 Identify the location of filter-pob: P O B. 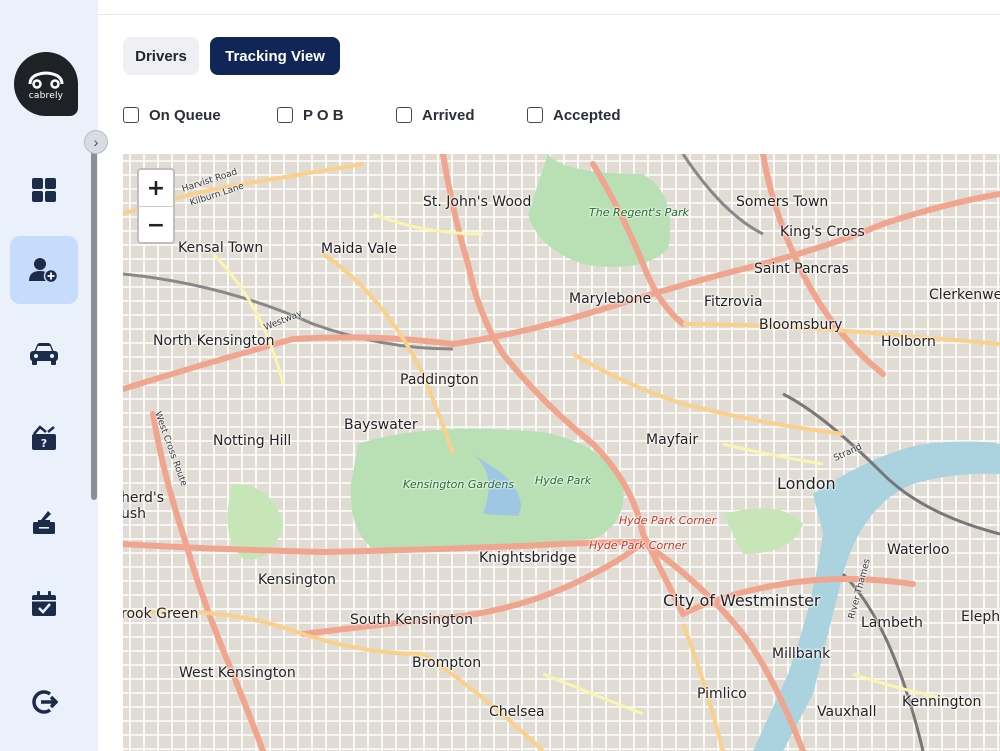
(310, 115).